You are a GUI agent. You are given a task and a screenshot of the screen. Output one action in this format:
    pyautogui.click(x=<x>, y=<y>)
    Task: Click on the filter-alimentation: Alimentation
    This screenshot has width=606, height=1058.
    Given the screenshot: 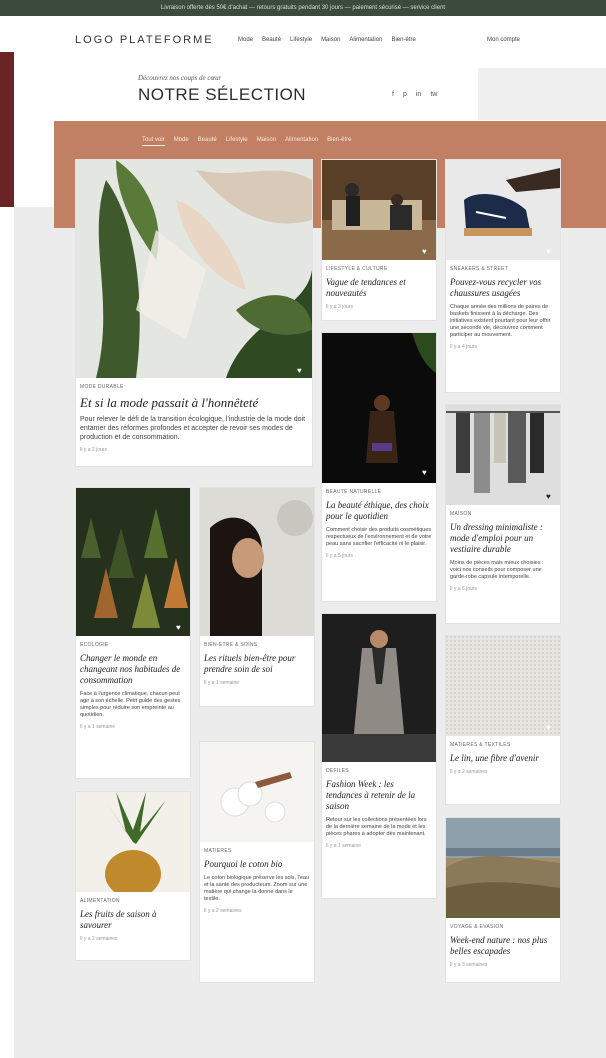 What is the action you would take?
    pyautogui.click(x=301, y=141)
    